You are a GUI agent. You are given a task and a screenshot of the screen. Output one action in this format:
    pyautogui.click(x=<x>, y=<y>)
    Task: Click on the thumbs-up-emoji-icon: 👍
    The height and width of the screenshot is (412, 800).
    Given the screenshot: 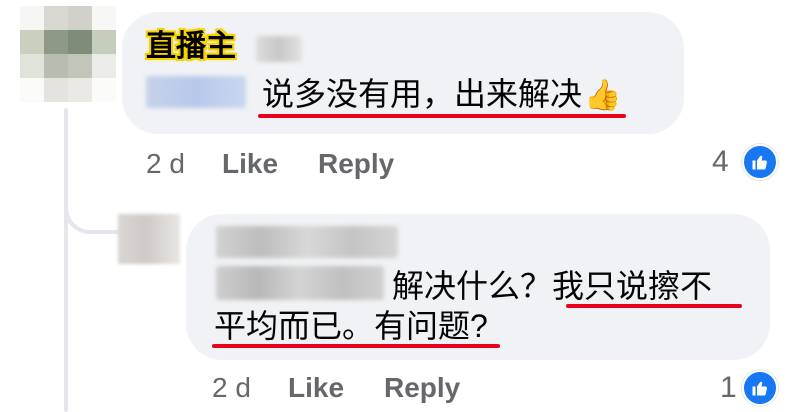 What is the action you would take?
    pyautogui.click(x=603, y=95)
    